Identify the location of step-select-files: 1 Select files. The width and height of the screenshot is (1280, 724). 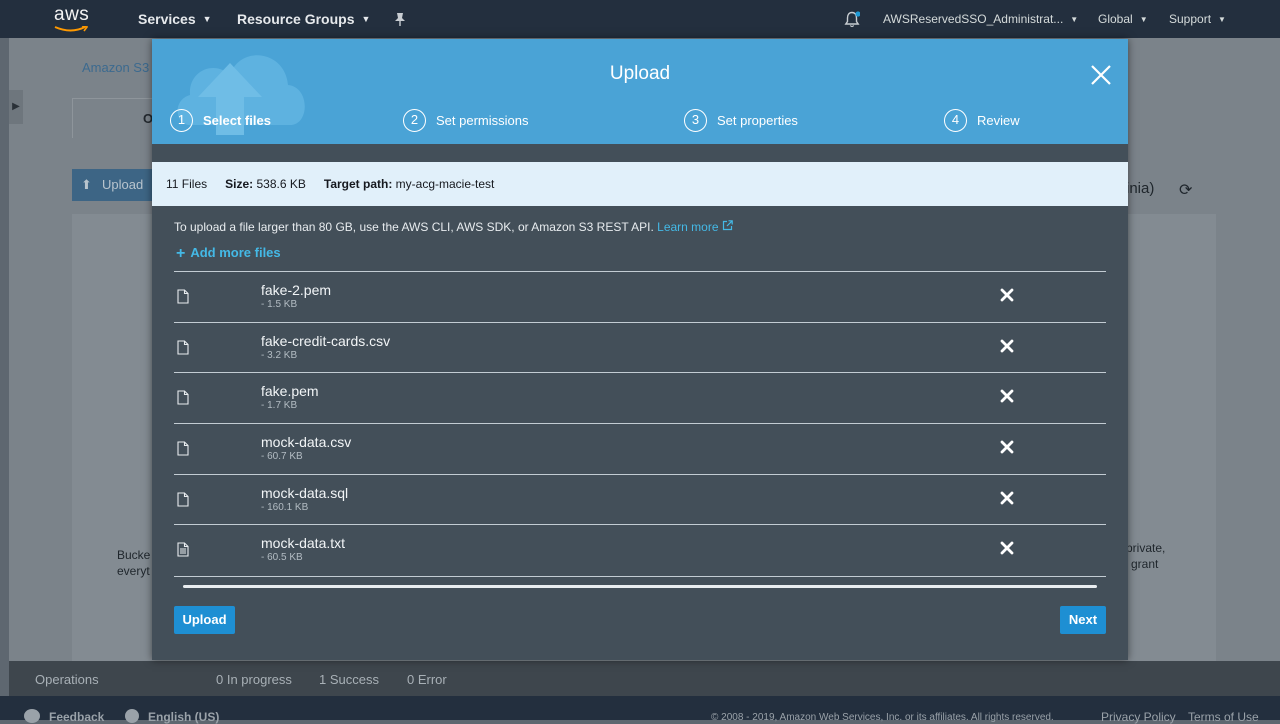
(235, 121).